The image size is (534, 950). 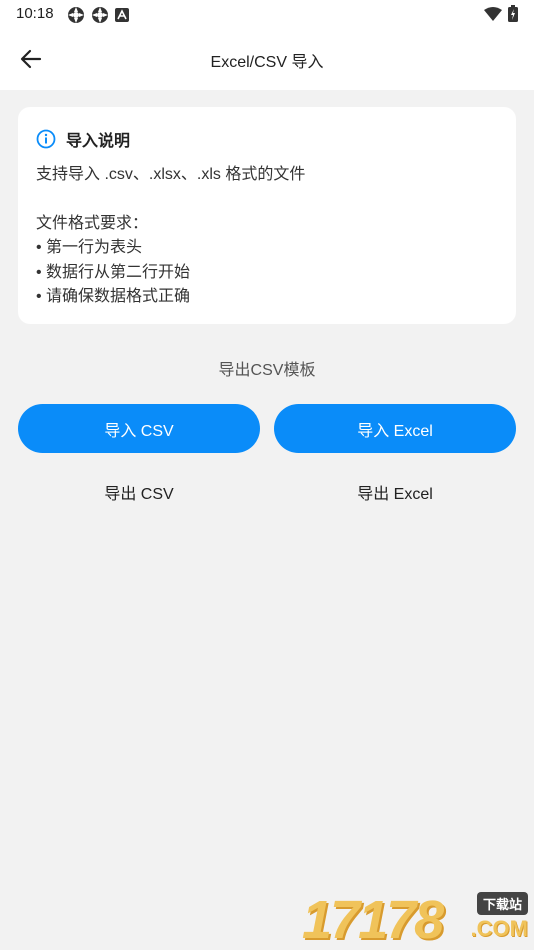 I want to click on wifi-icon, so click(x=493, y=13).